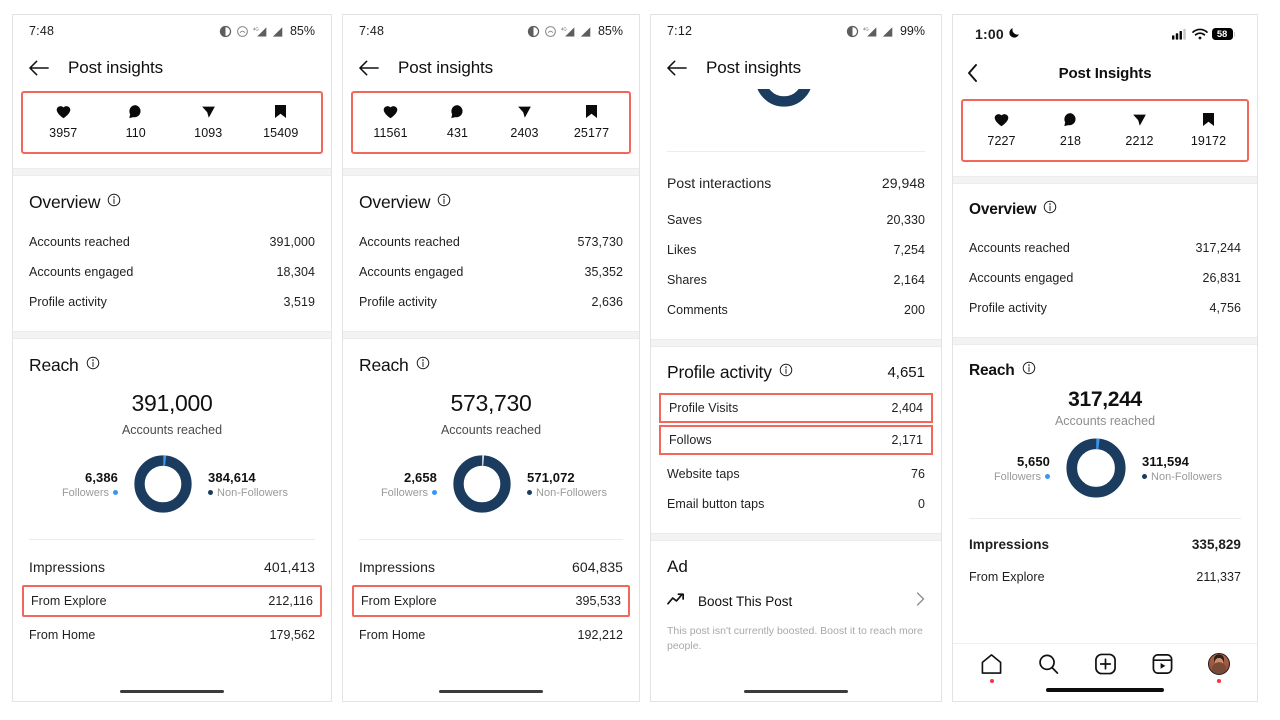  What do you see at coordinates (1219, 664) in the screenshot?
I see `profile-avatar-icon` at bounding box center [1219, 664].